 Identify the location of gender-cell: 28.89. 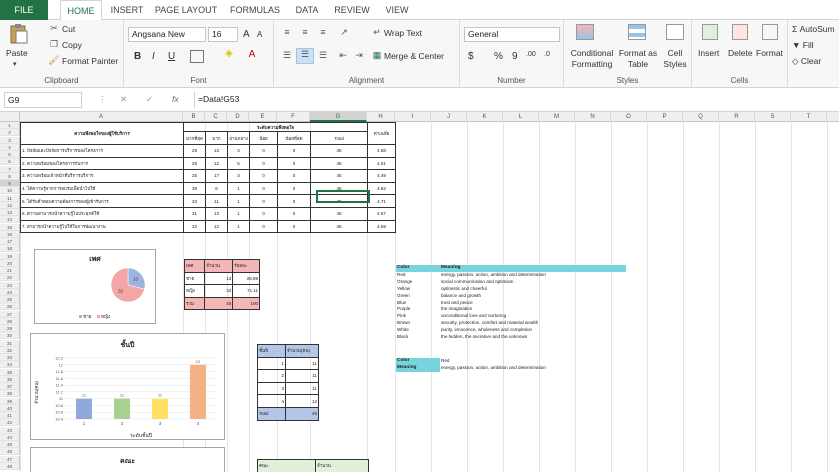
(246, 278).